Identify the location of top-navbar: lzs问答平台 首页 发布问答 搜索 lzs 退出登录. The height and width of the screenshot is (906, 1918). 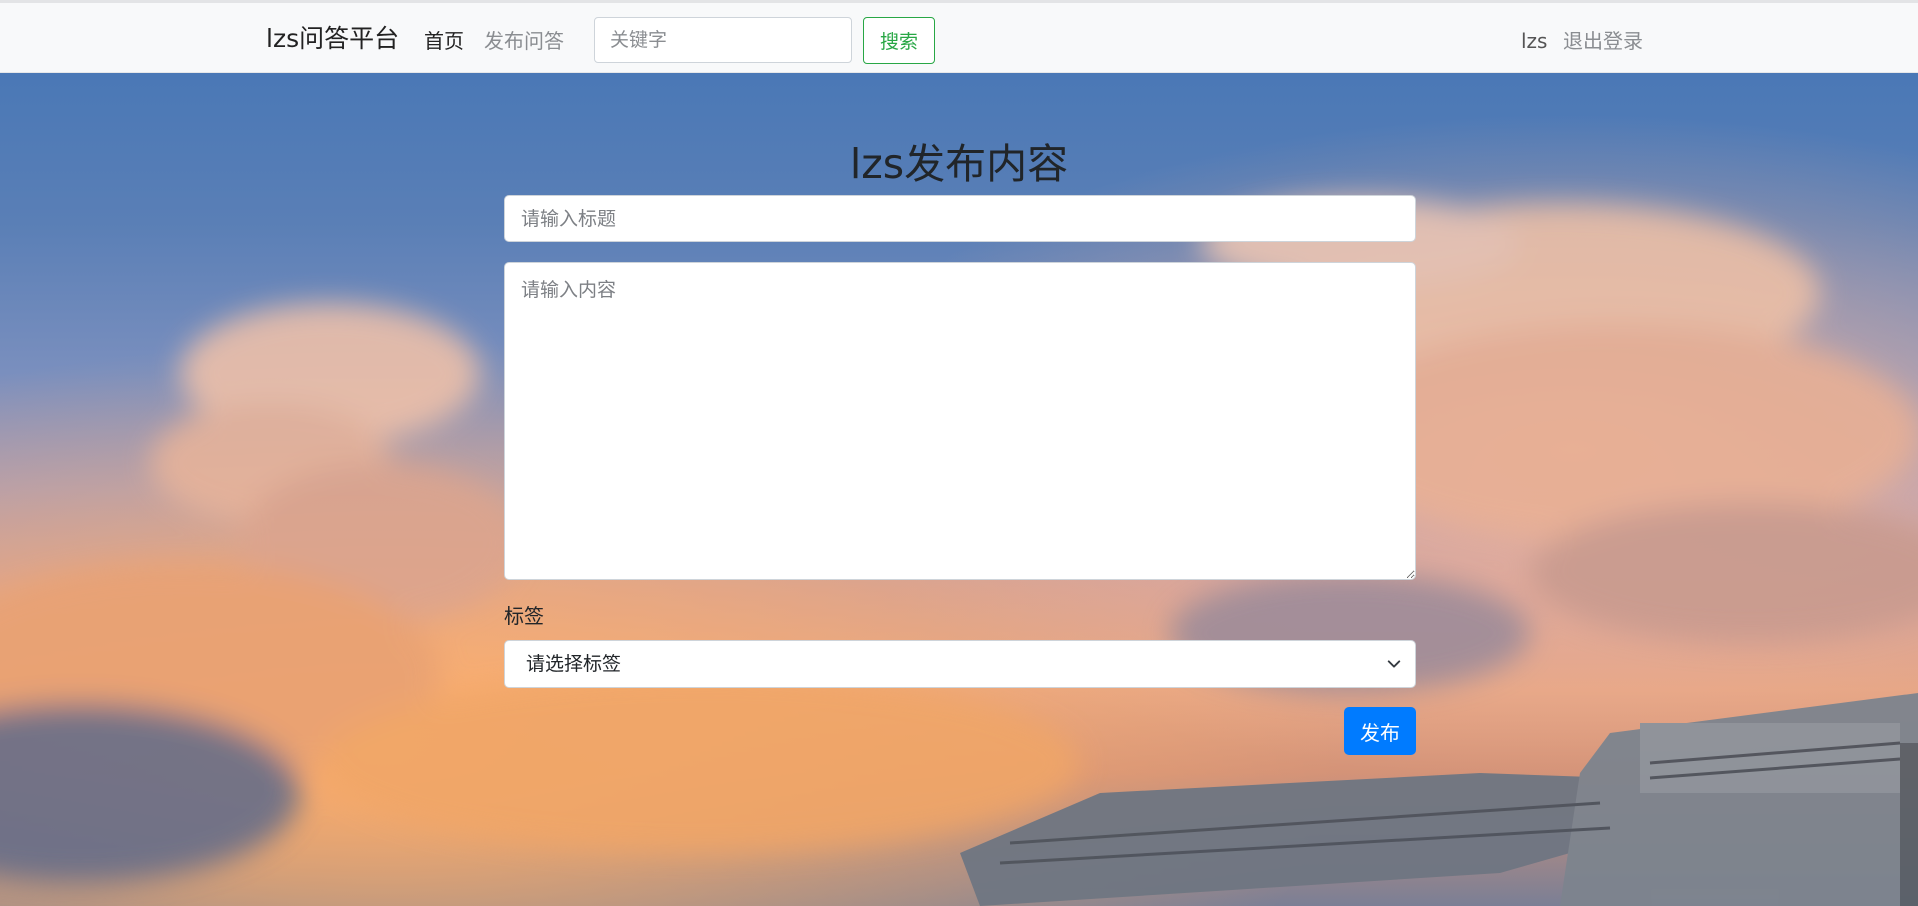
(959, 36).